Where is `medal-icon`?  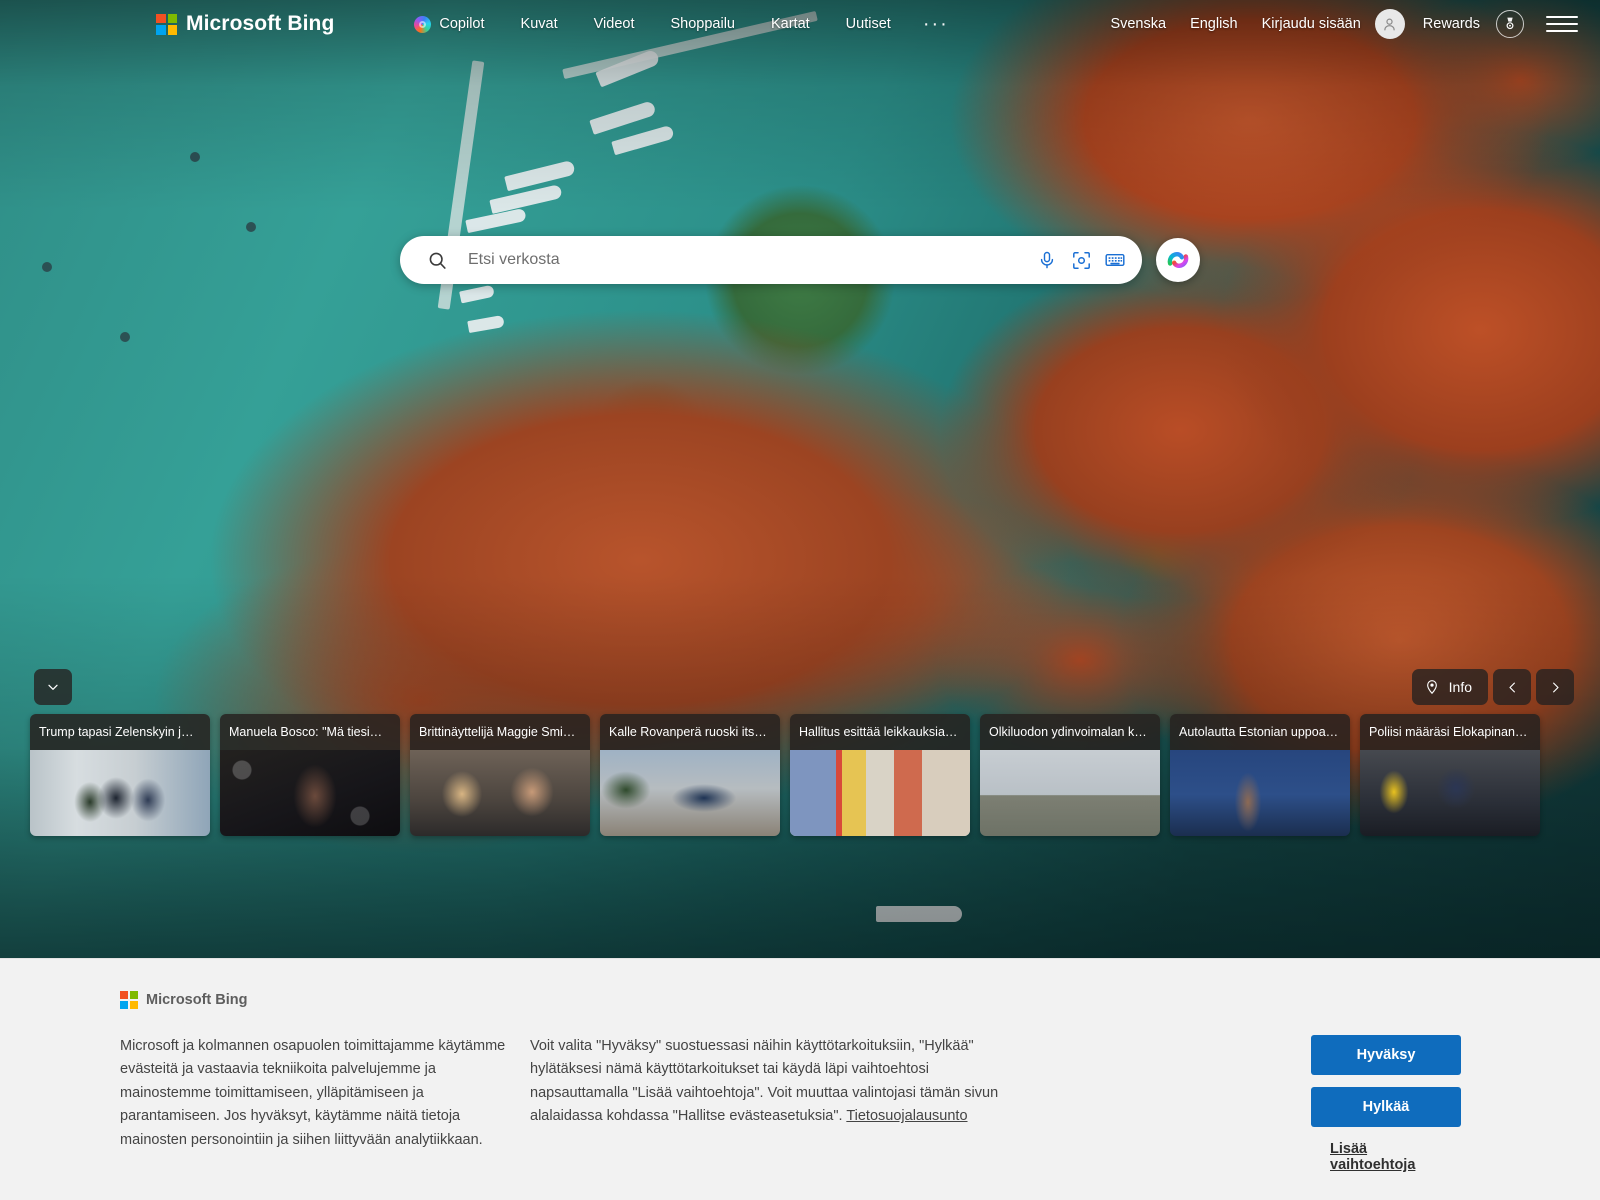 medal-icon is located at coordinates (1510, 23).